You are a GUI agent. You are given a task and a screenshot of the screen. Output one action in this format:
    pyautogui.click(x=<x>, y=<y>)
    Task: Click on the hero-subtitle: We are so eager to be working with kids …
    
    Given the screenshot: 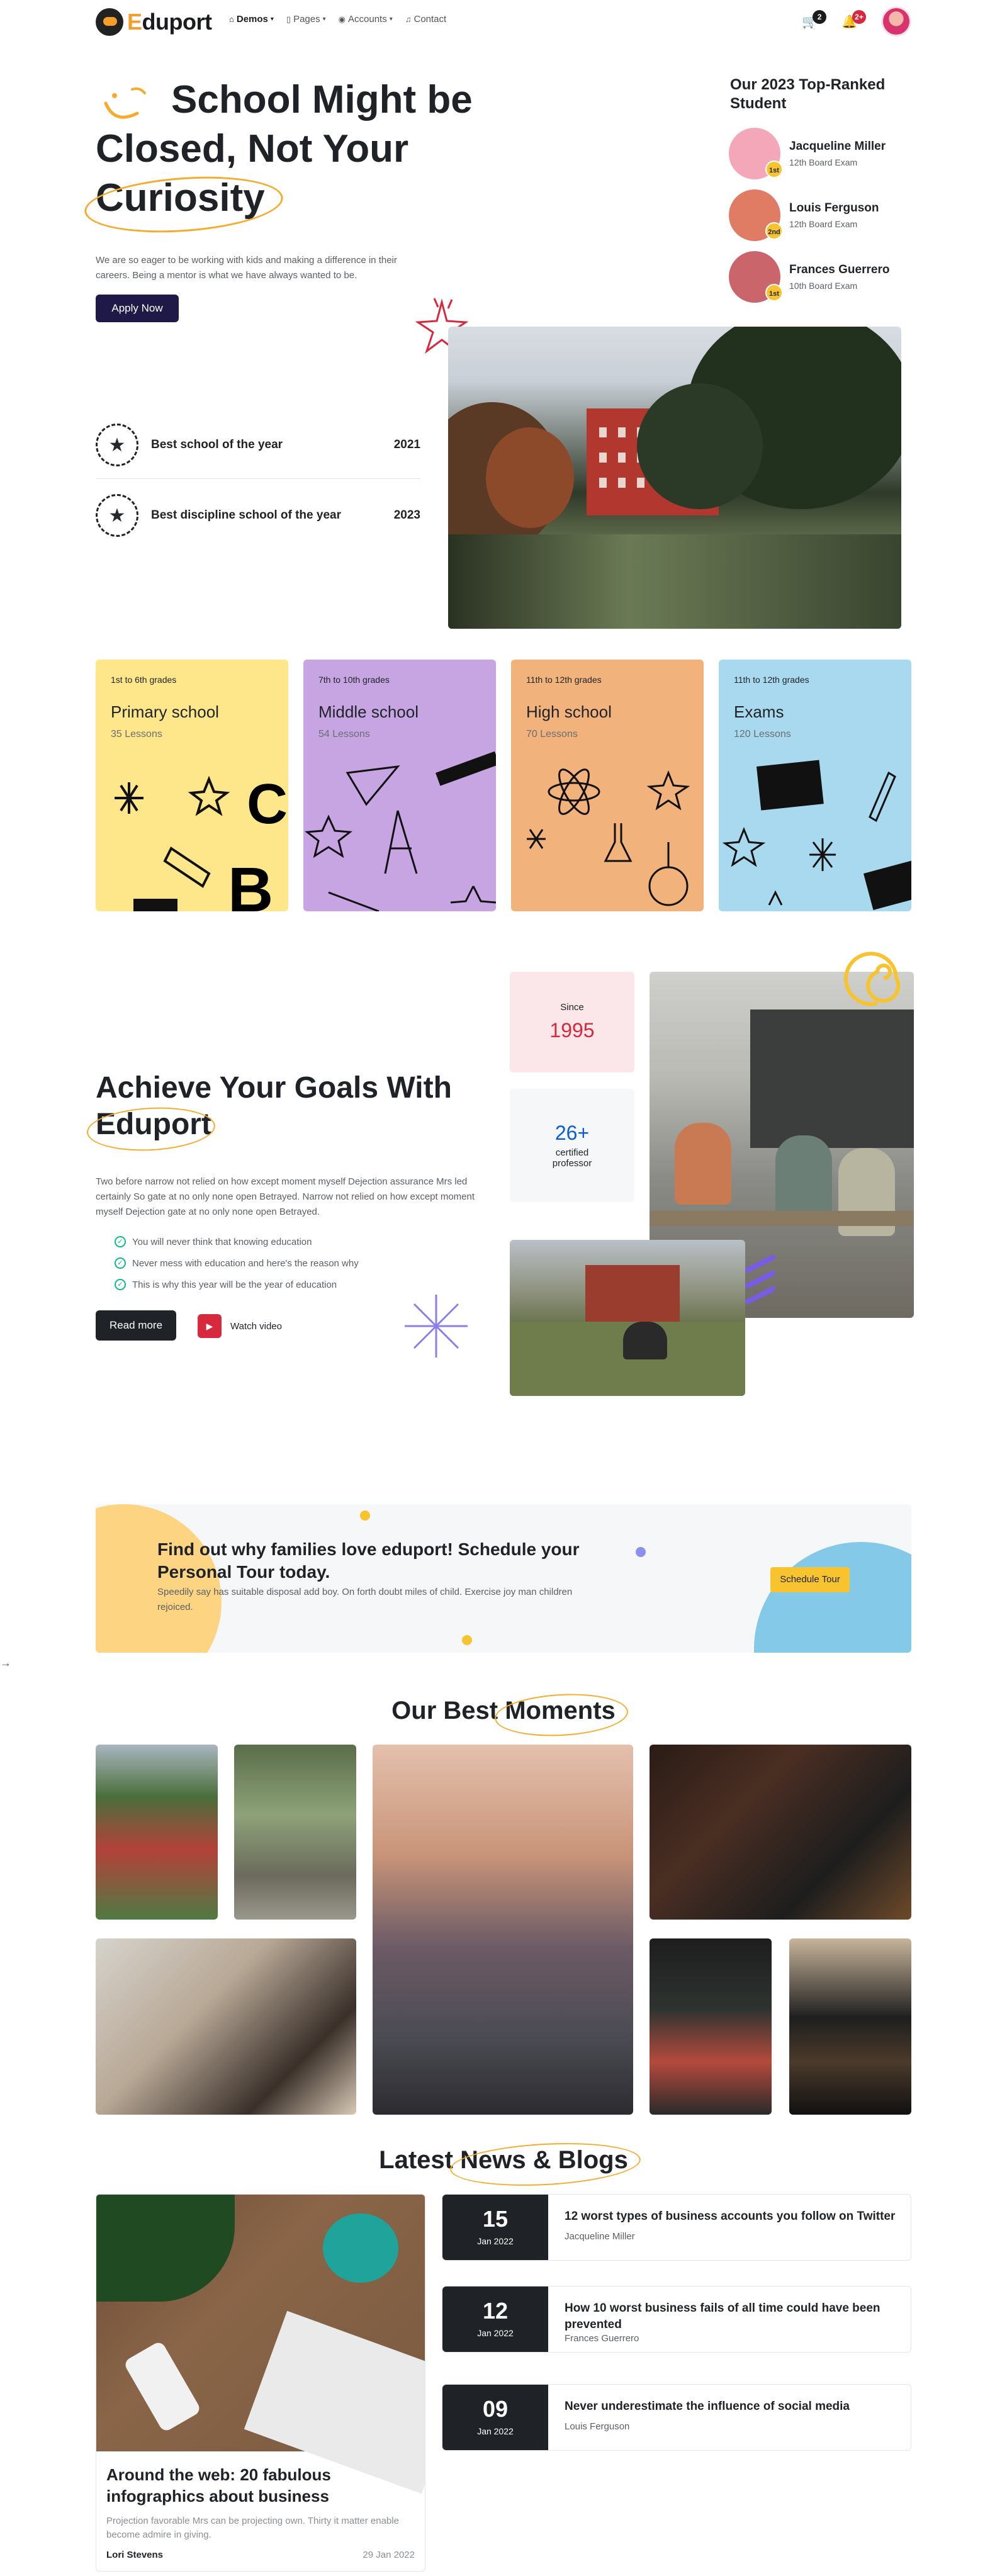 What is the action you would take?
    pyautogui.click(x=246, y=268)
    